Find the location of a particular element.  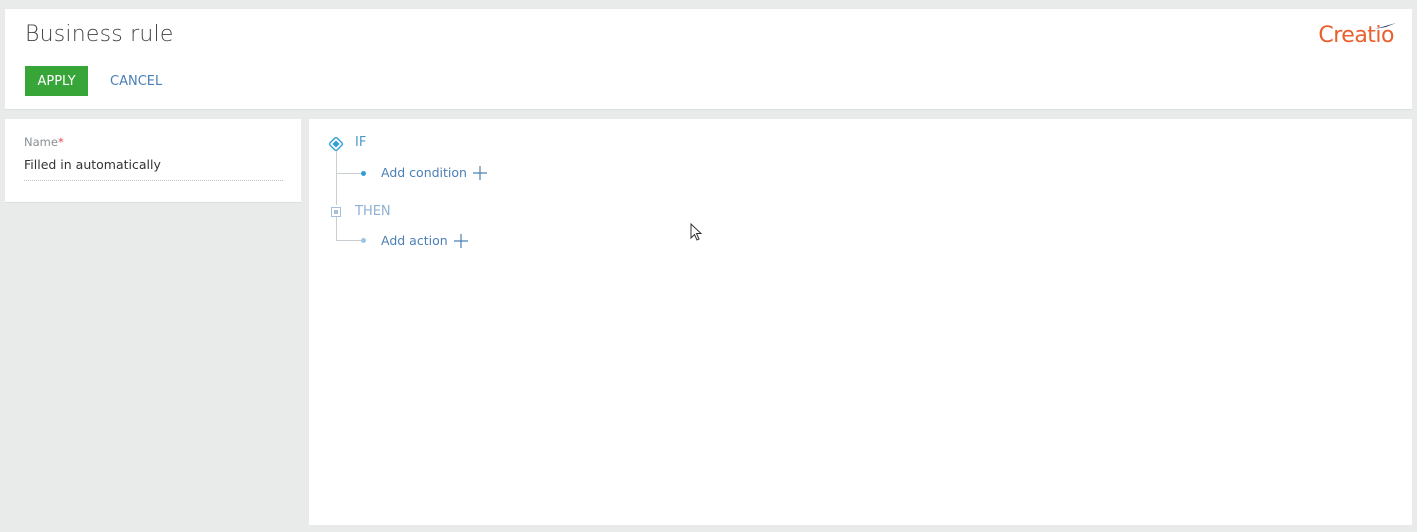

then-label: THEN is located at coordinates (373, 211).